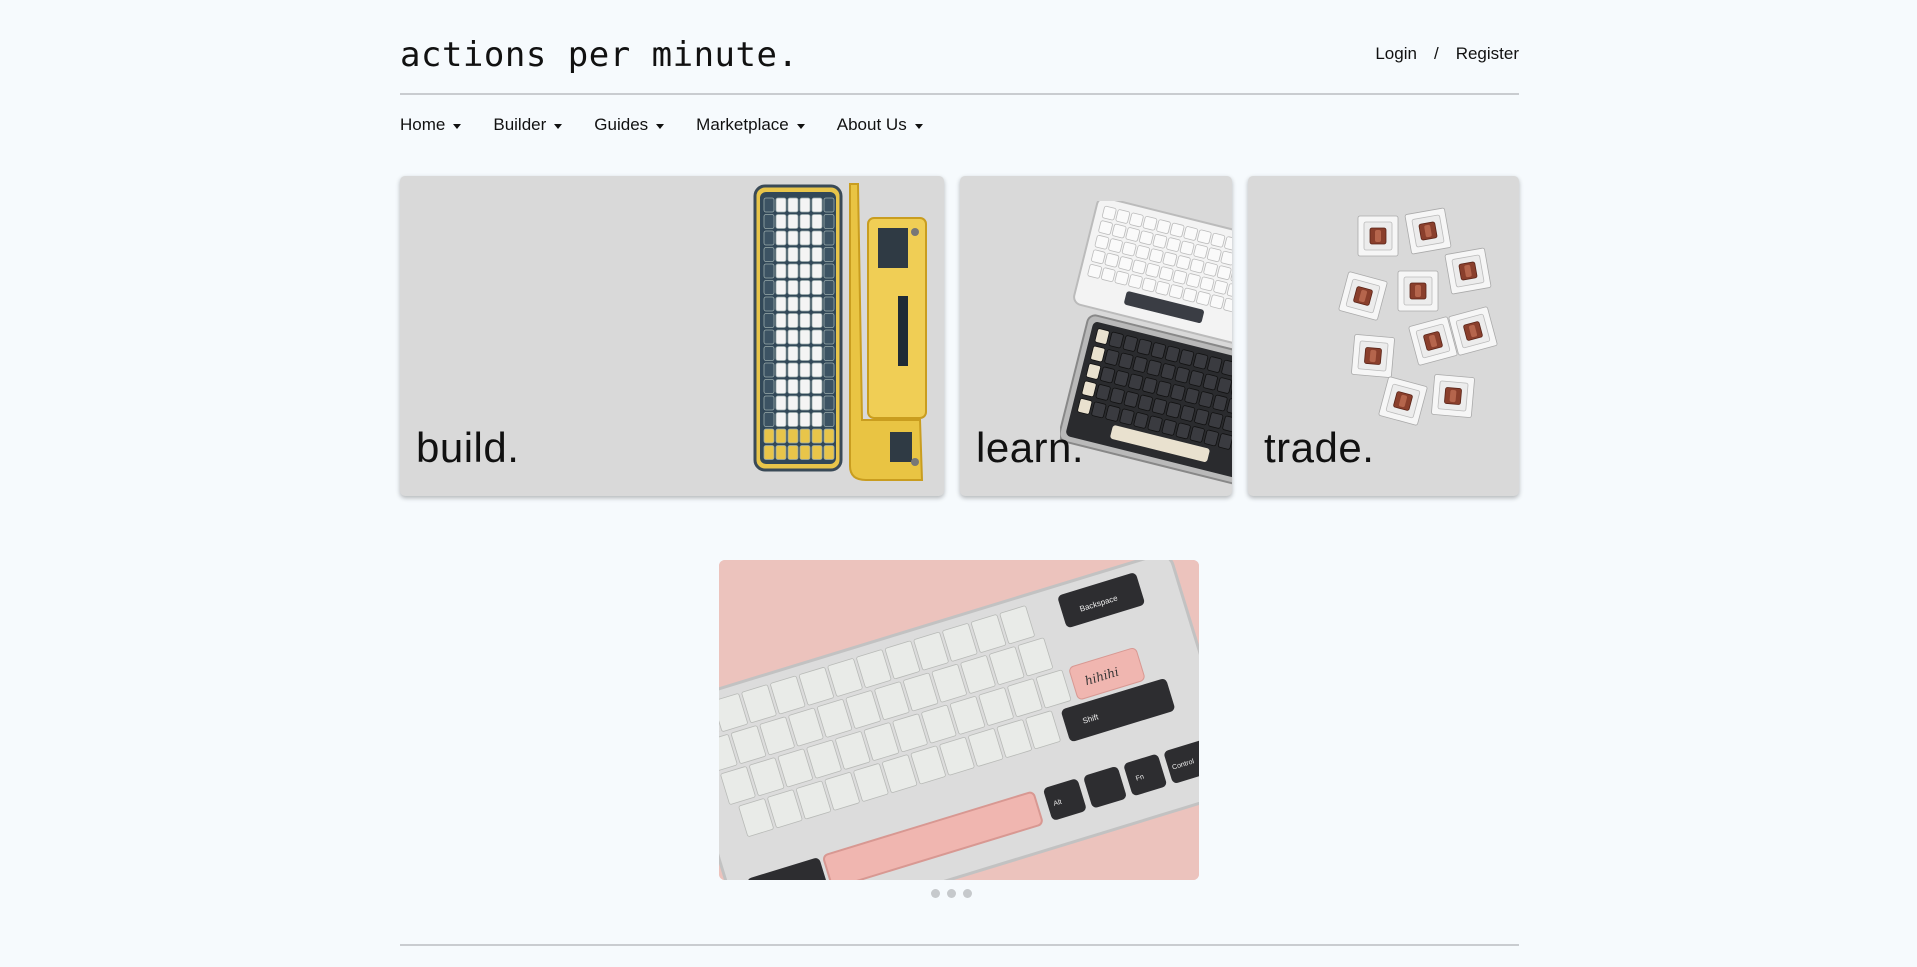 Image resolution: width=1917 pixels, height=967 pixels. What do you see at coordinates (423, 124) in the screenshot?
I see `nav-home-label: Home` at bounding box center [423, 124].